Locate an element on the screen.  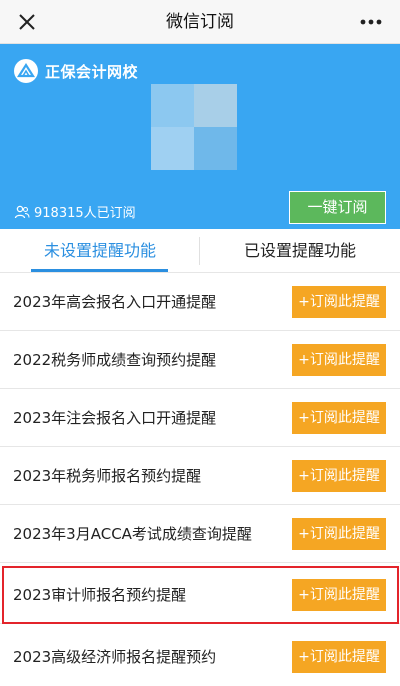
reminder-tabs: 未设置提醒功能 已设置提醒功能 is located at coordinates (200, 251).